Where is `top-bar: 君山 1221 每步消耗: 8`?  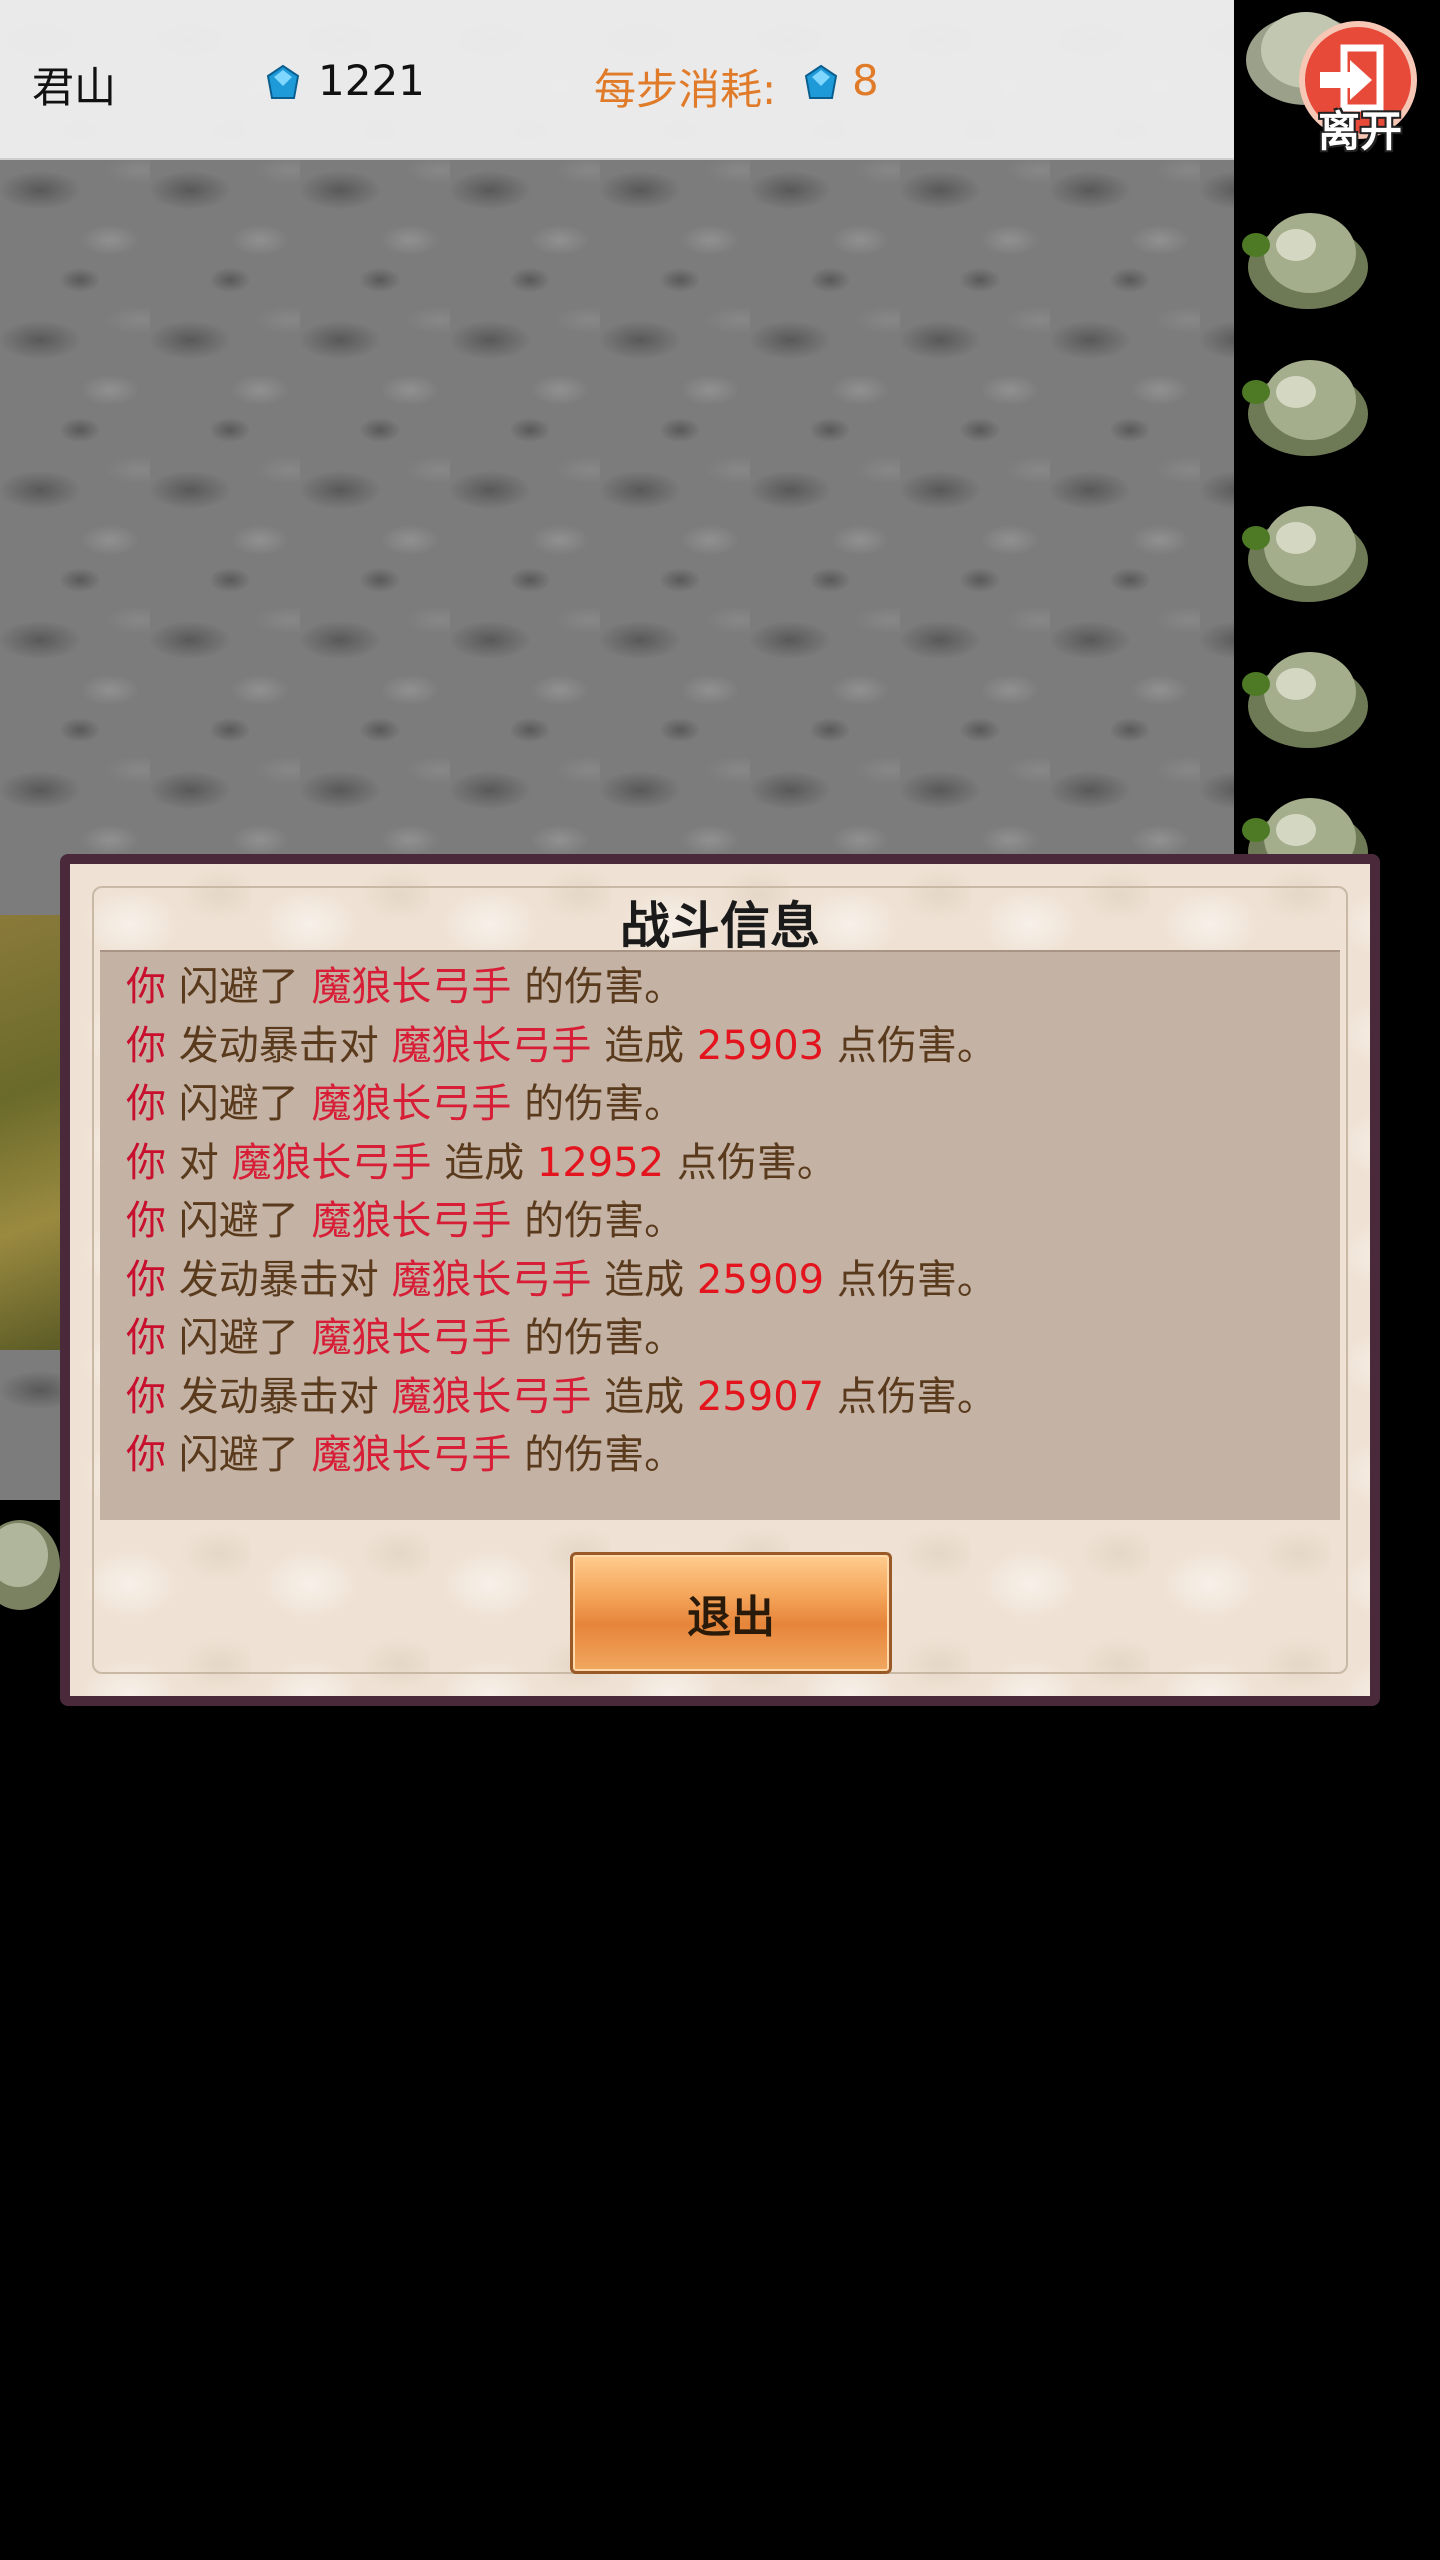
top-bar: 君山 1221 每步消耗: 8 is located at coordinates (617, 80).